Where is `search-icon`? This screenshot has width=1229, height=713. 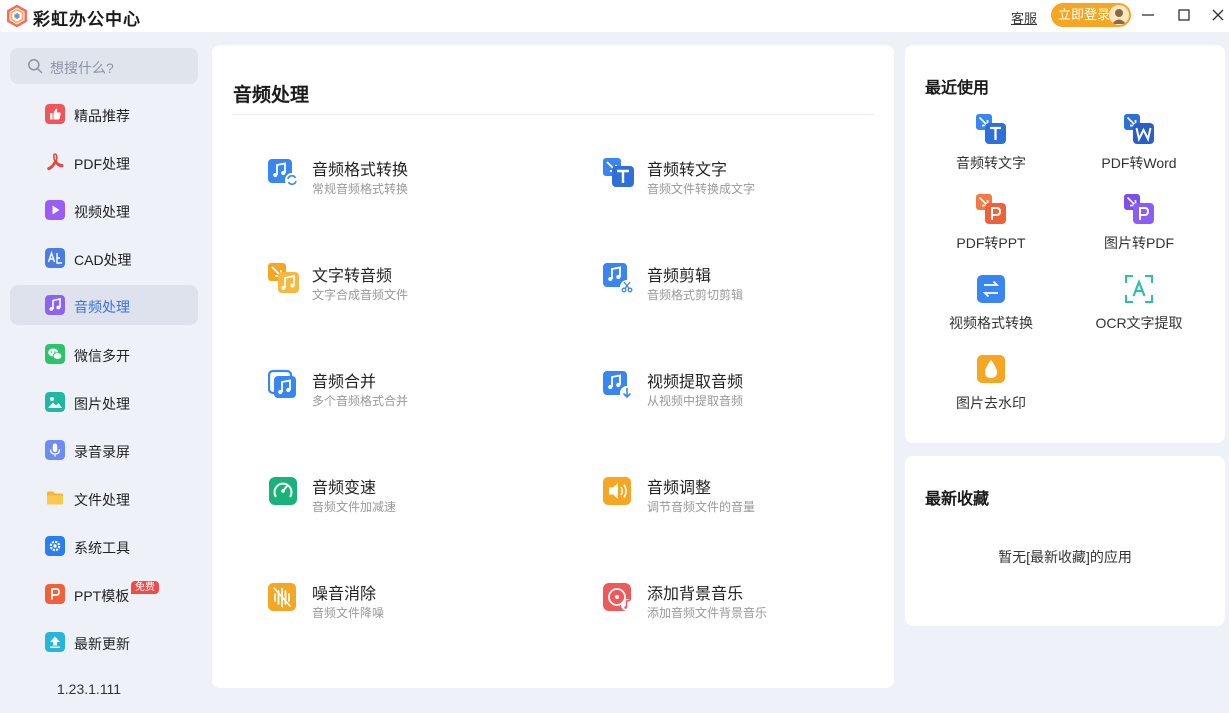
search-icon is located at coordinates (35, 66).